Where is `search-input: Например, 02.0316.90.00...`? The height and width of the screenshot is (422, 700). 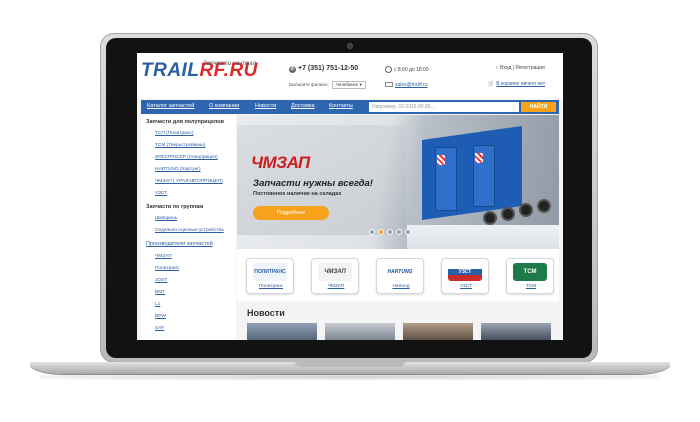 search-input: Например, 02.0316.90.00... is located at coordinates (444, 107).